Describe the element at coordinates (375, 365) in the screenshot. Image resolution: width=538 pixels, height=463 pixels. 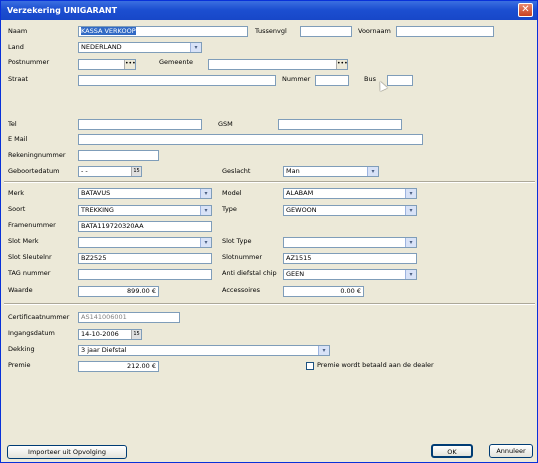
I see `premie-dealer-label: Premie wordt betaald aan de dealer` at that location.